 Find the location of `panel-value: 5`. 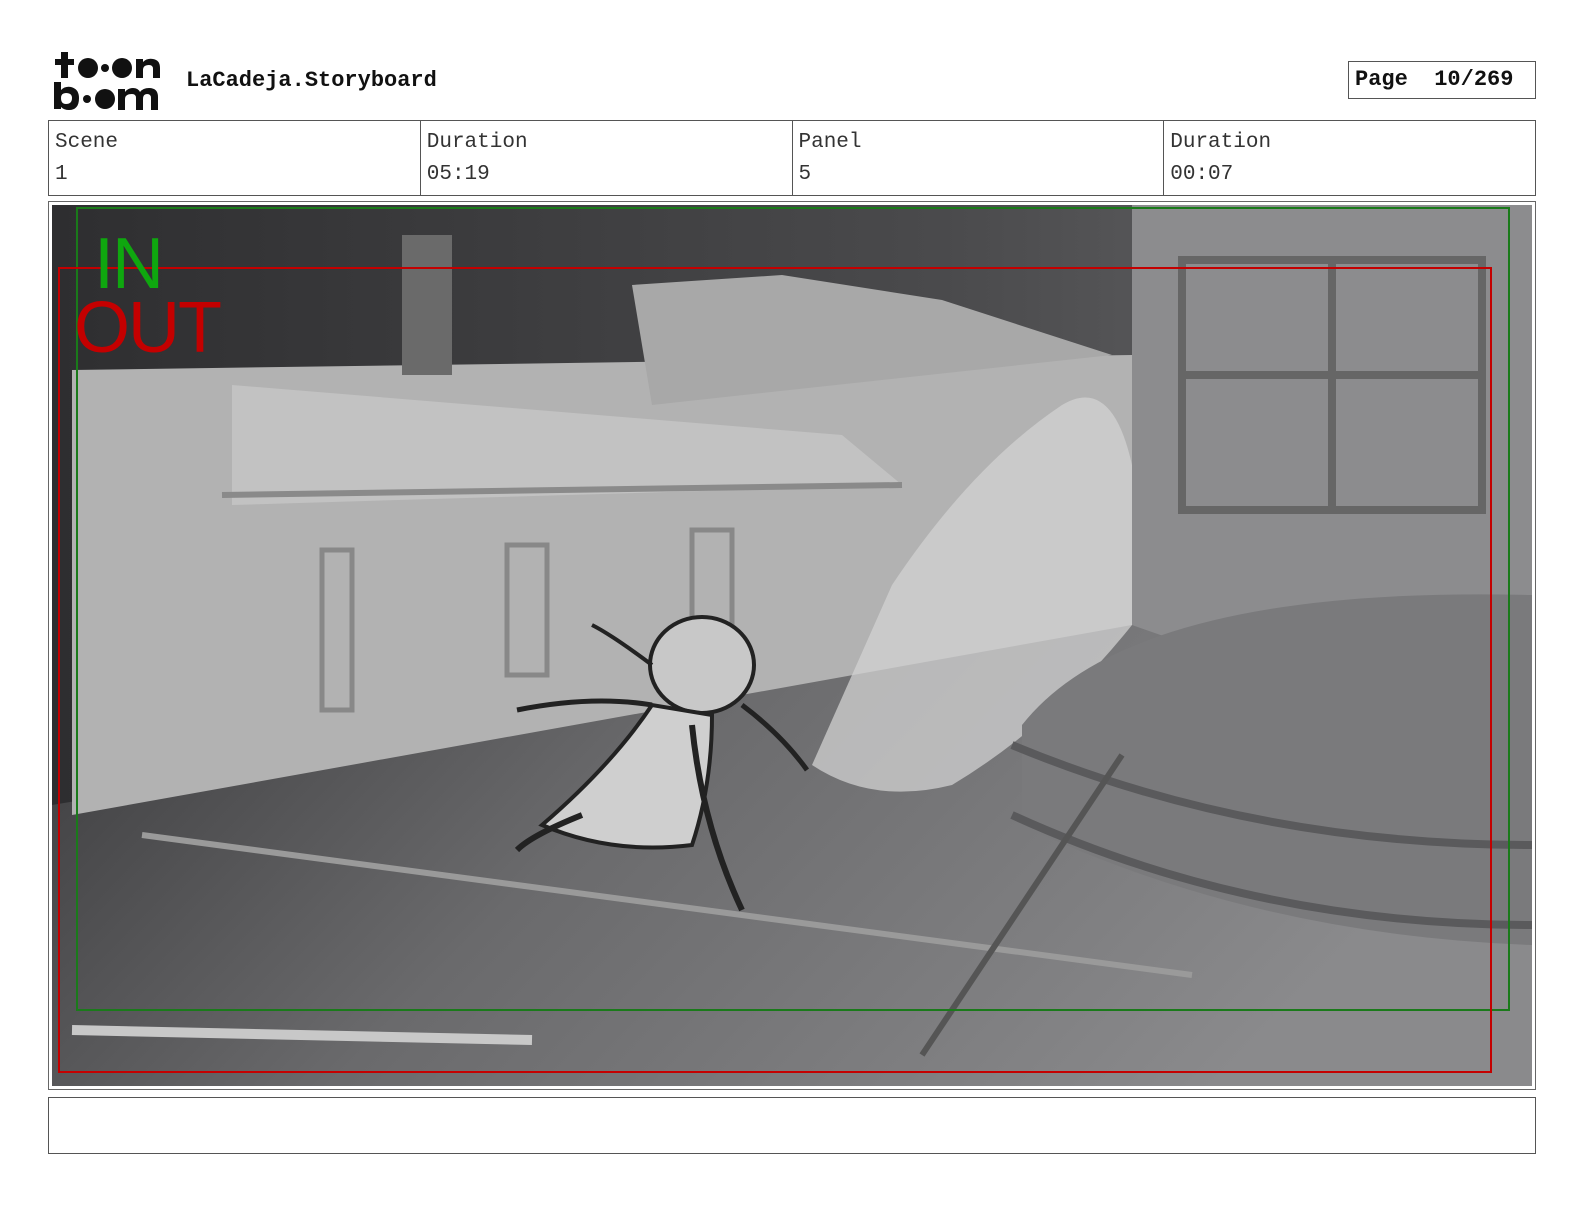

panel-value: 5 is located at coordinates (805, 174).